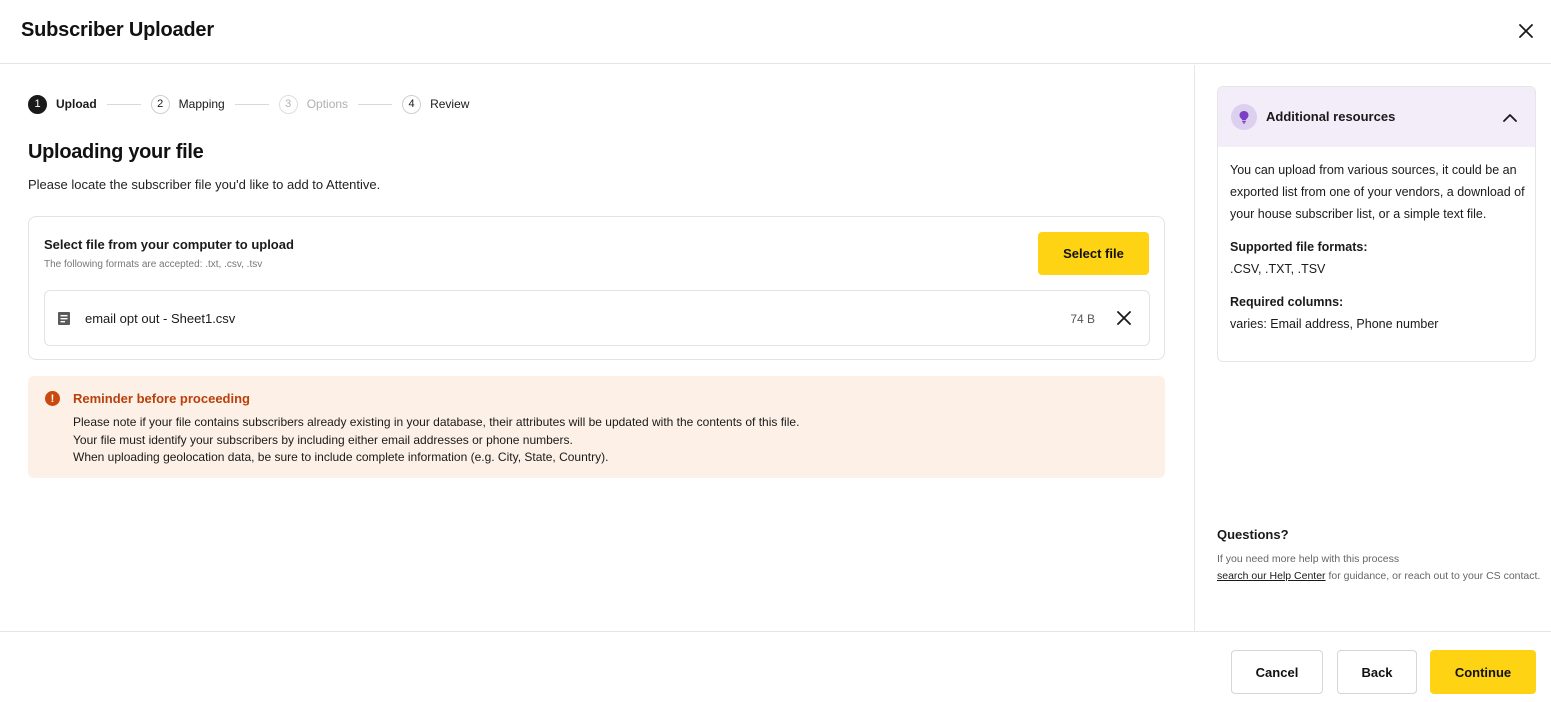  What do you see at coordinates (597, 318) in the screenshot?
I see `uploaded-file-row: email opt out - Sheet1.csv 74 B` at bounding box center [597, 318].